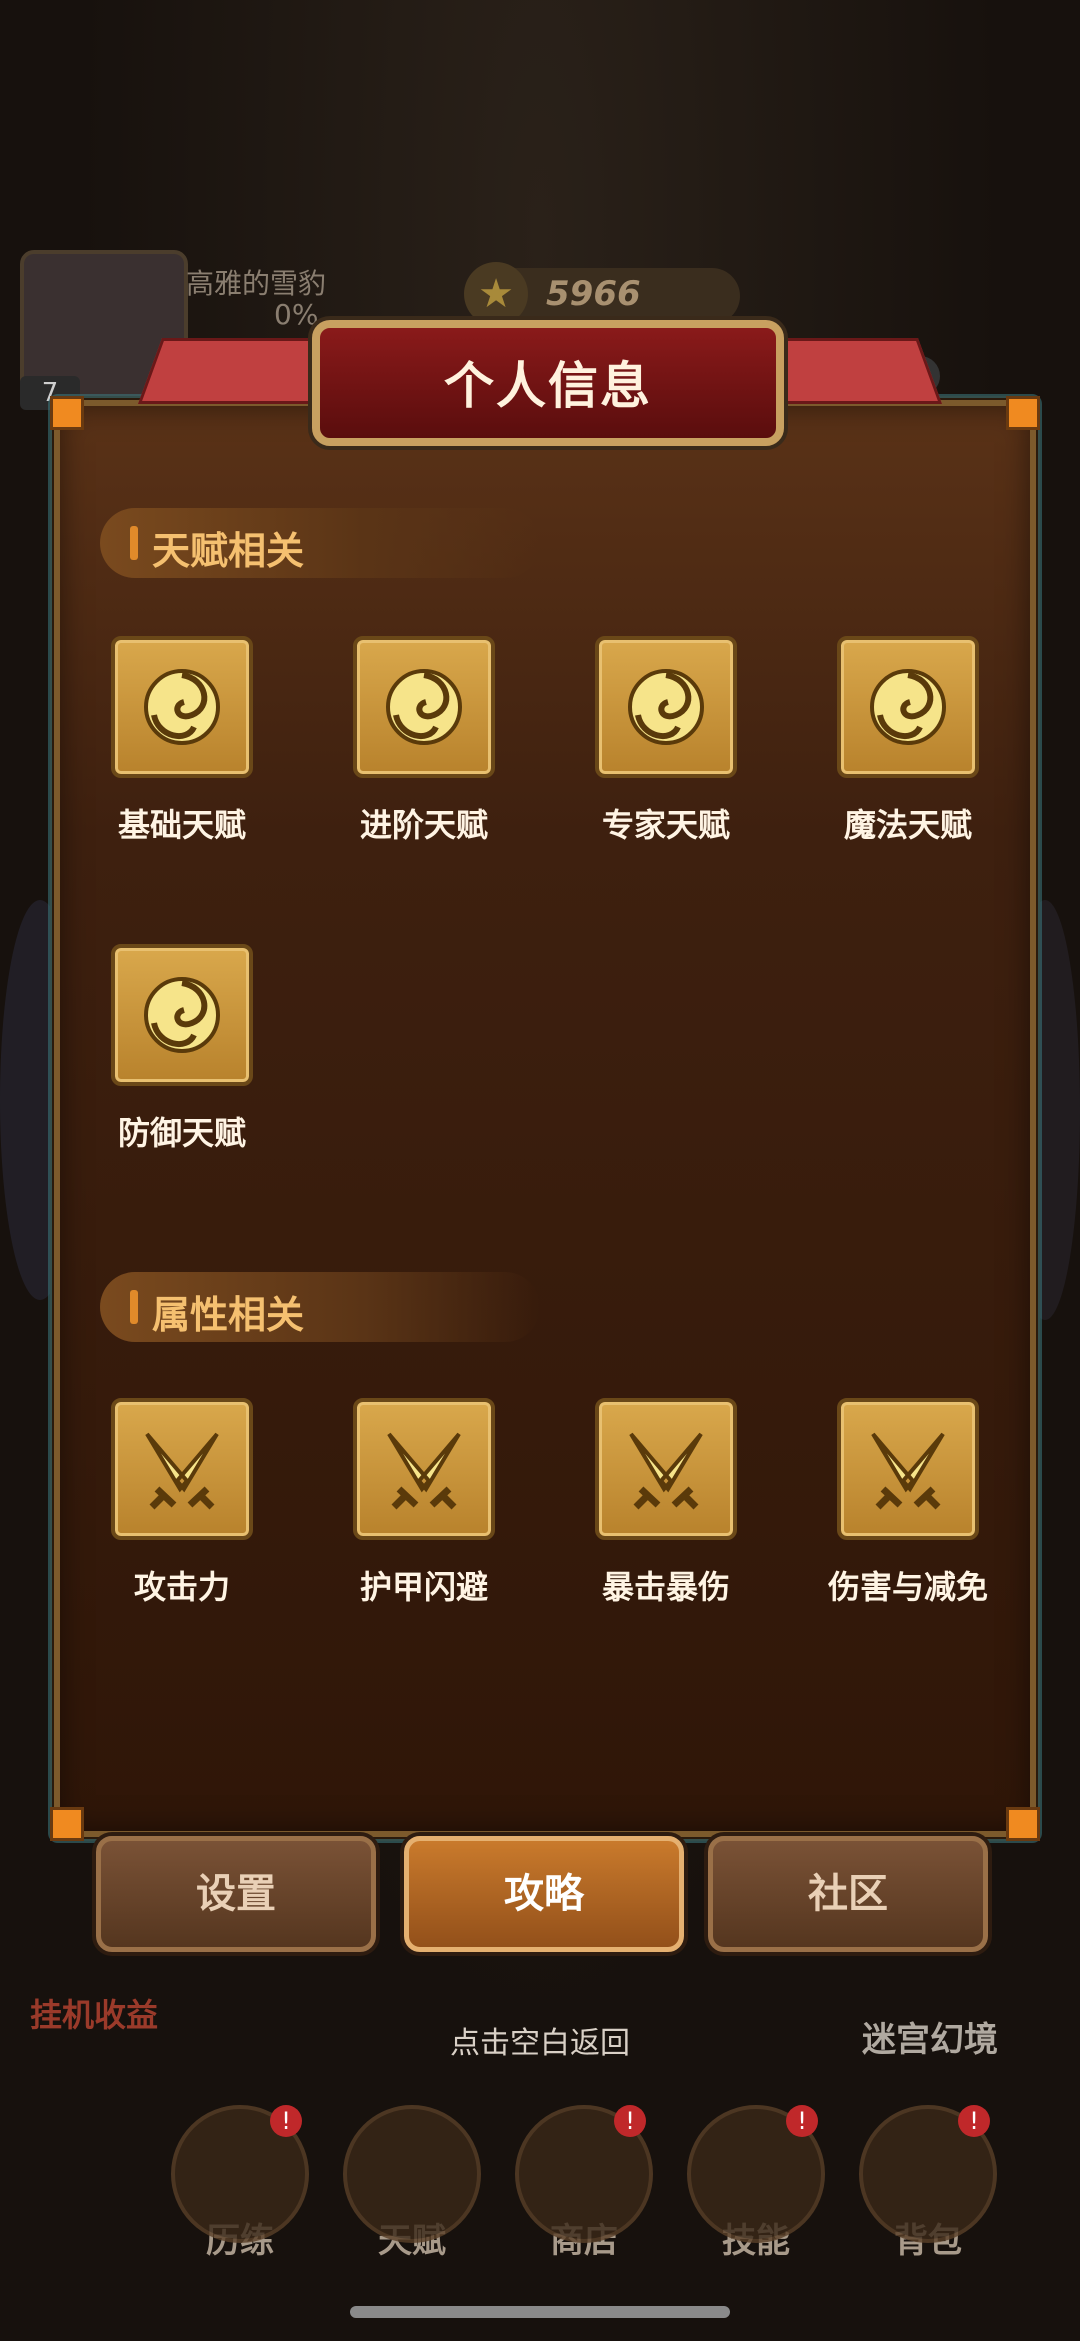 Image resolution: width=1080 pixels, height=2341 pixels. Describe the element at coordinates (584, 2183) in the screenshot. I see `nav-shop: ! 商店` at that location.